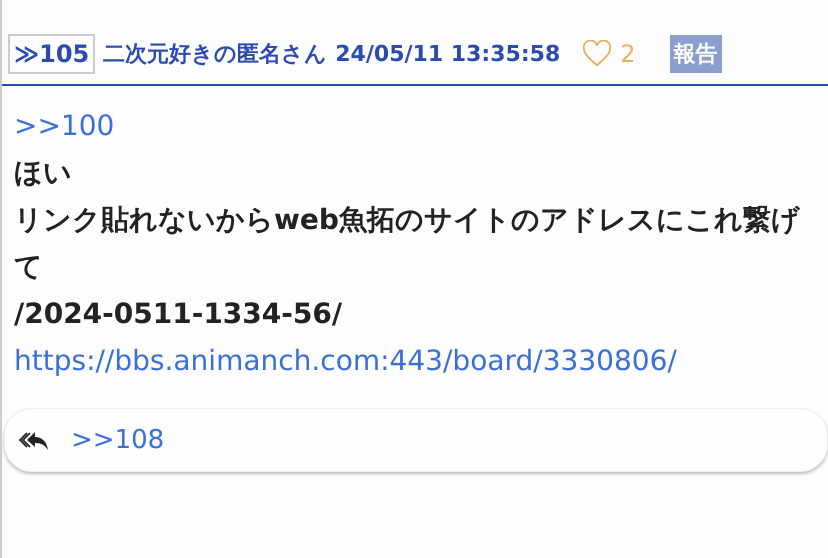 This screenshot has width=828, height=558. I want to click on reply-all-icon, so click(34, 440).